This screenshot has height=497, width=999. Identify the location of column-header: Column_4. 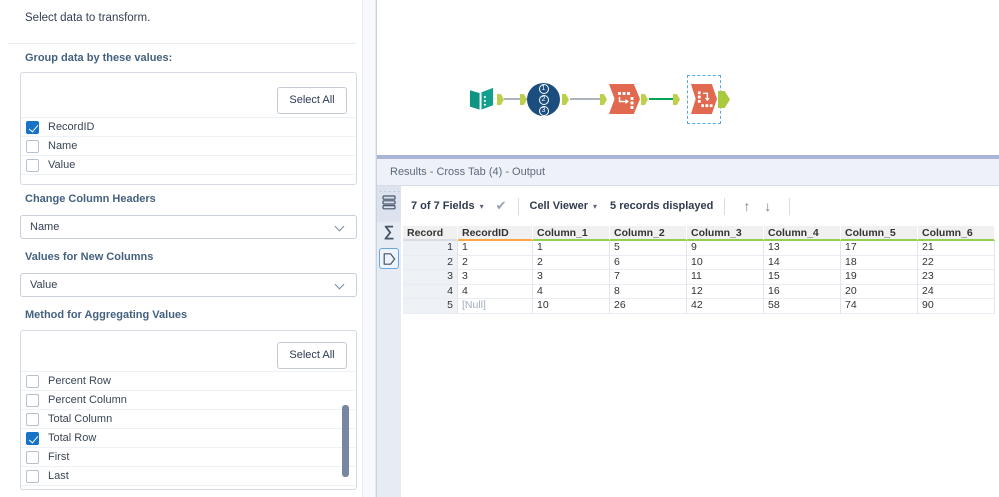
(802, 233).